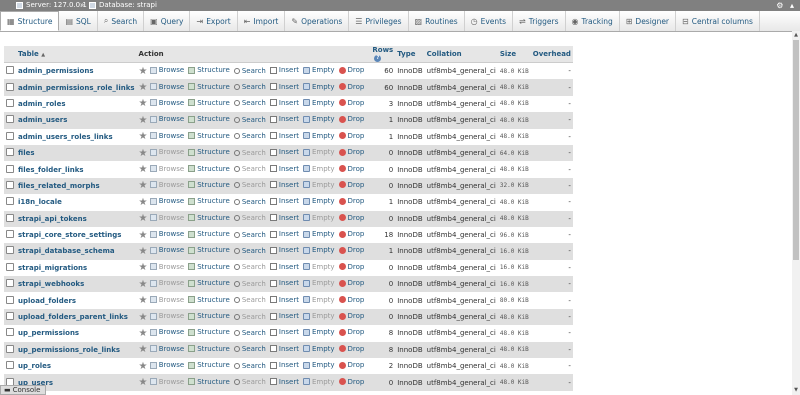 Image resolution: width=800 pixels, height=395 pixels. Describe the element at coordinates (65, 137) in the screenshot. I see `table-name-link: admin_users_roles_links` at that location.